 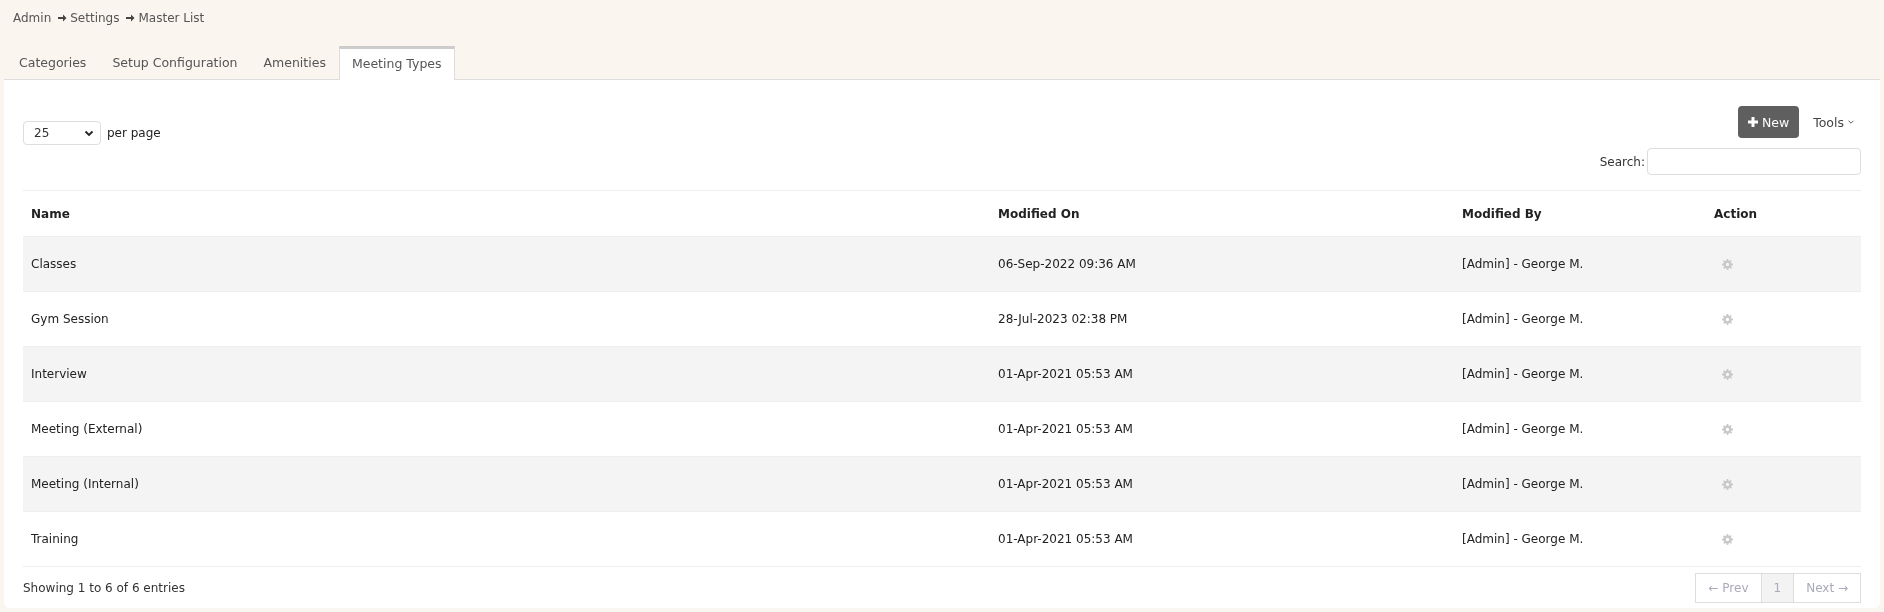 What do you see at coordinates (1063, 319) in the screenshot?
I see `table-cell-text: 28-Jul-2023 02:38 PM` at bounding box center [1063, 319].